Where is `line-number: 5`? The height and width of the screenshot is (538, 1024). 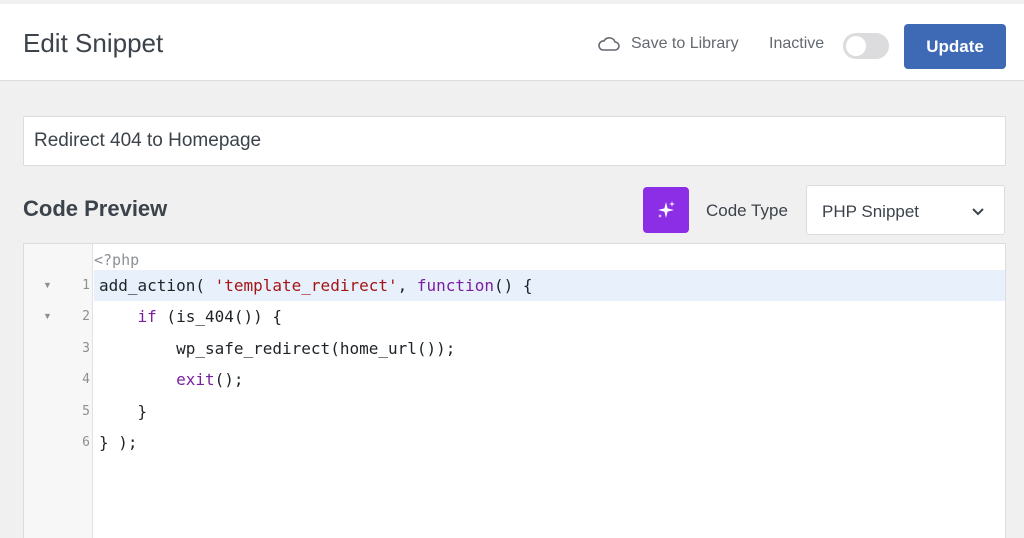 line-number: 5 is located at coordinates (86, 411).